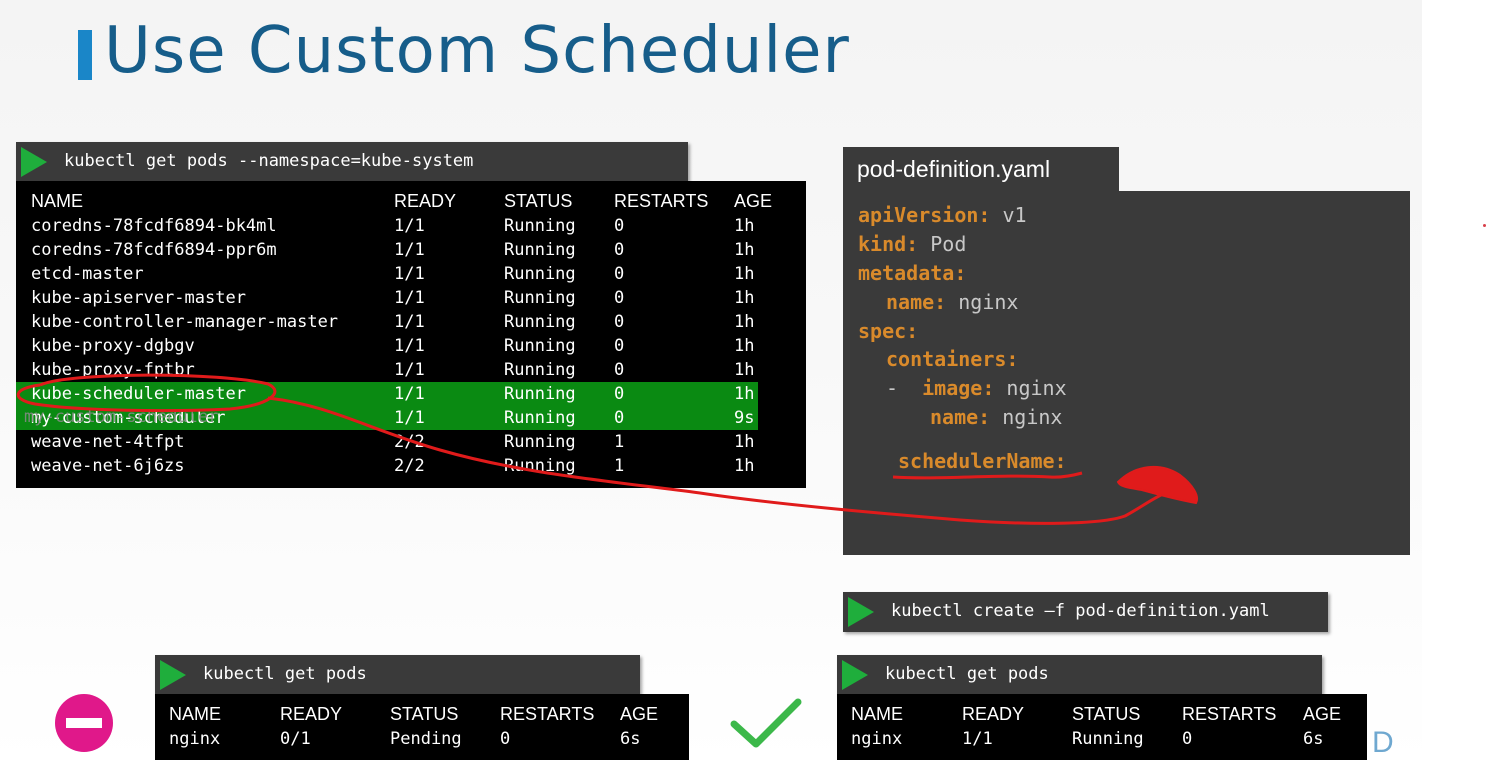 The image size is (1489, 766). Describe the element at coordinates (952, 359) in the screenshot. I see `yaml-line: containers:` at that location.